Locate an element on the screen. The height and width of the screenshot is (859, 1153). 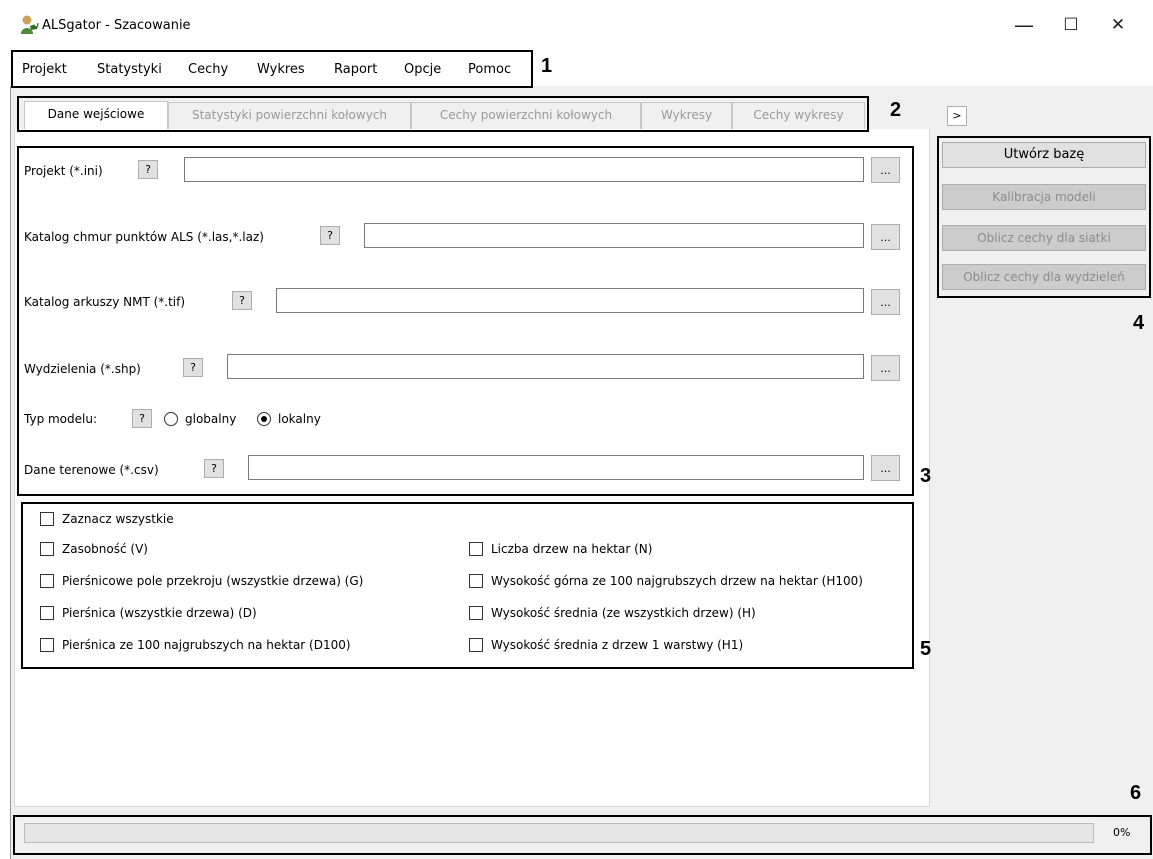
annotation-box-tabs is located at coordinates (443, 114).